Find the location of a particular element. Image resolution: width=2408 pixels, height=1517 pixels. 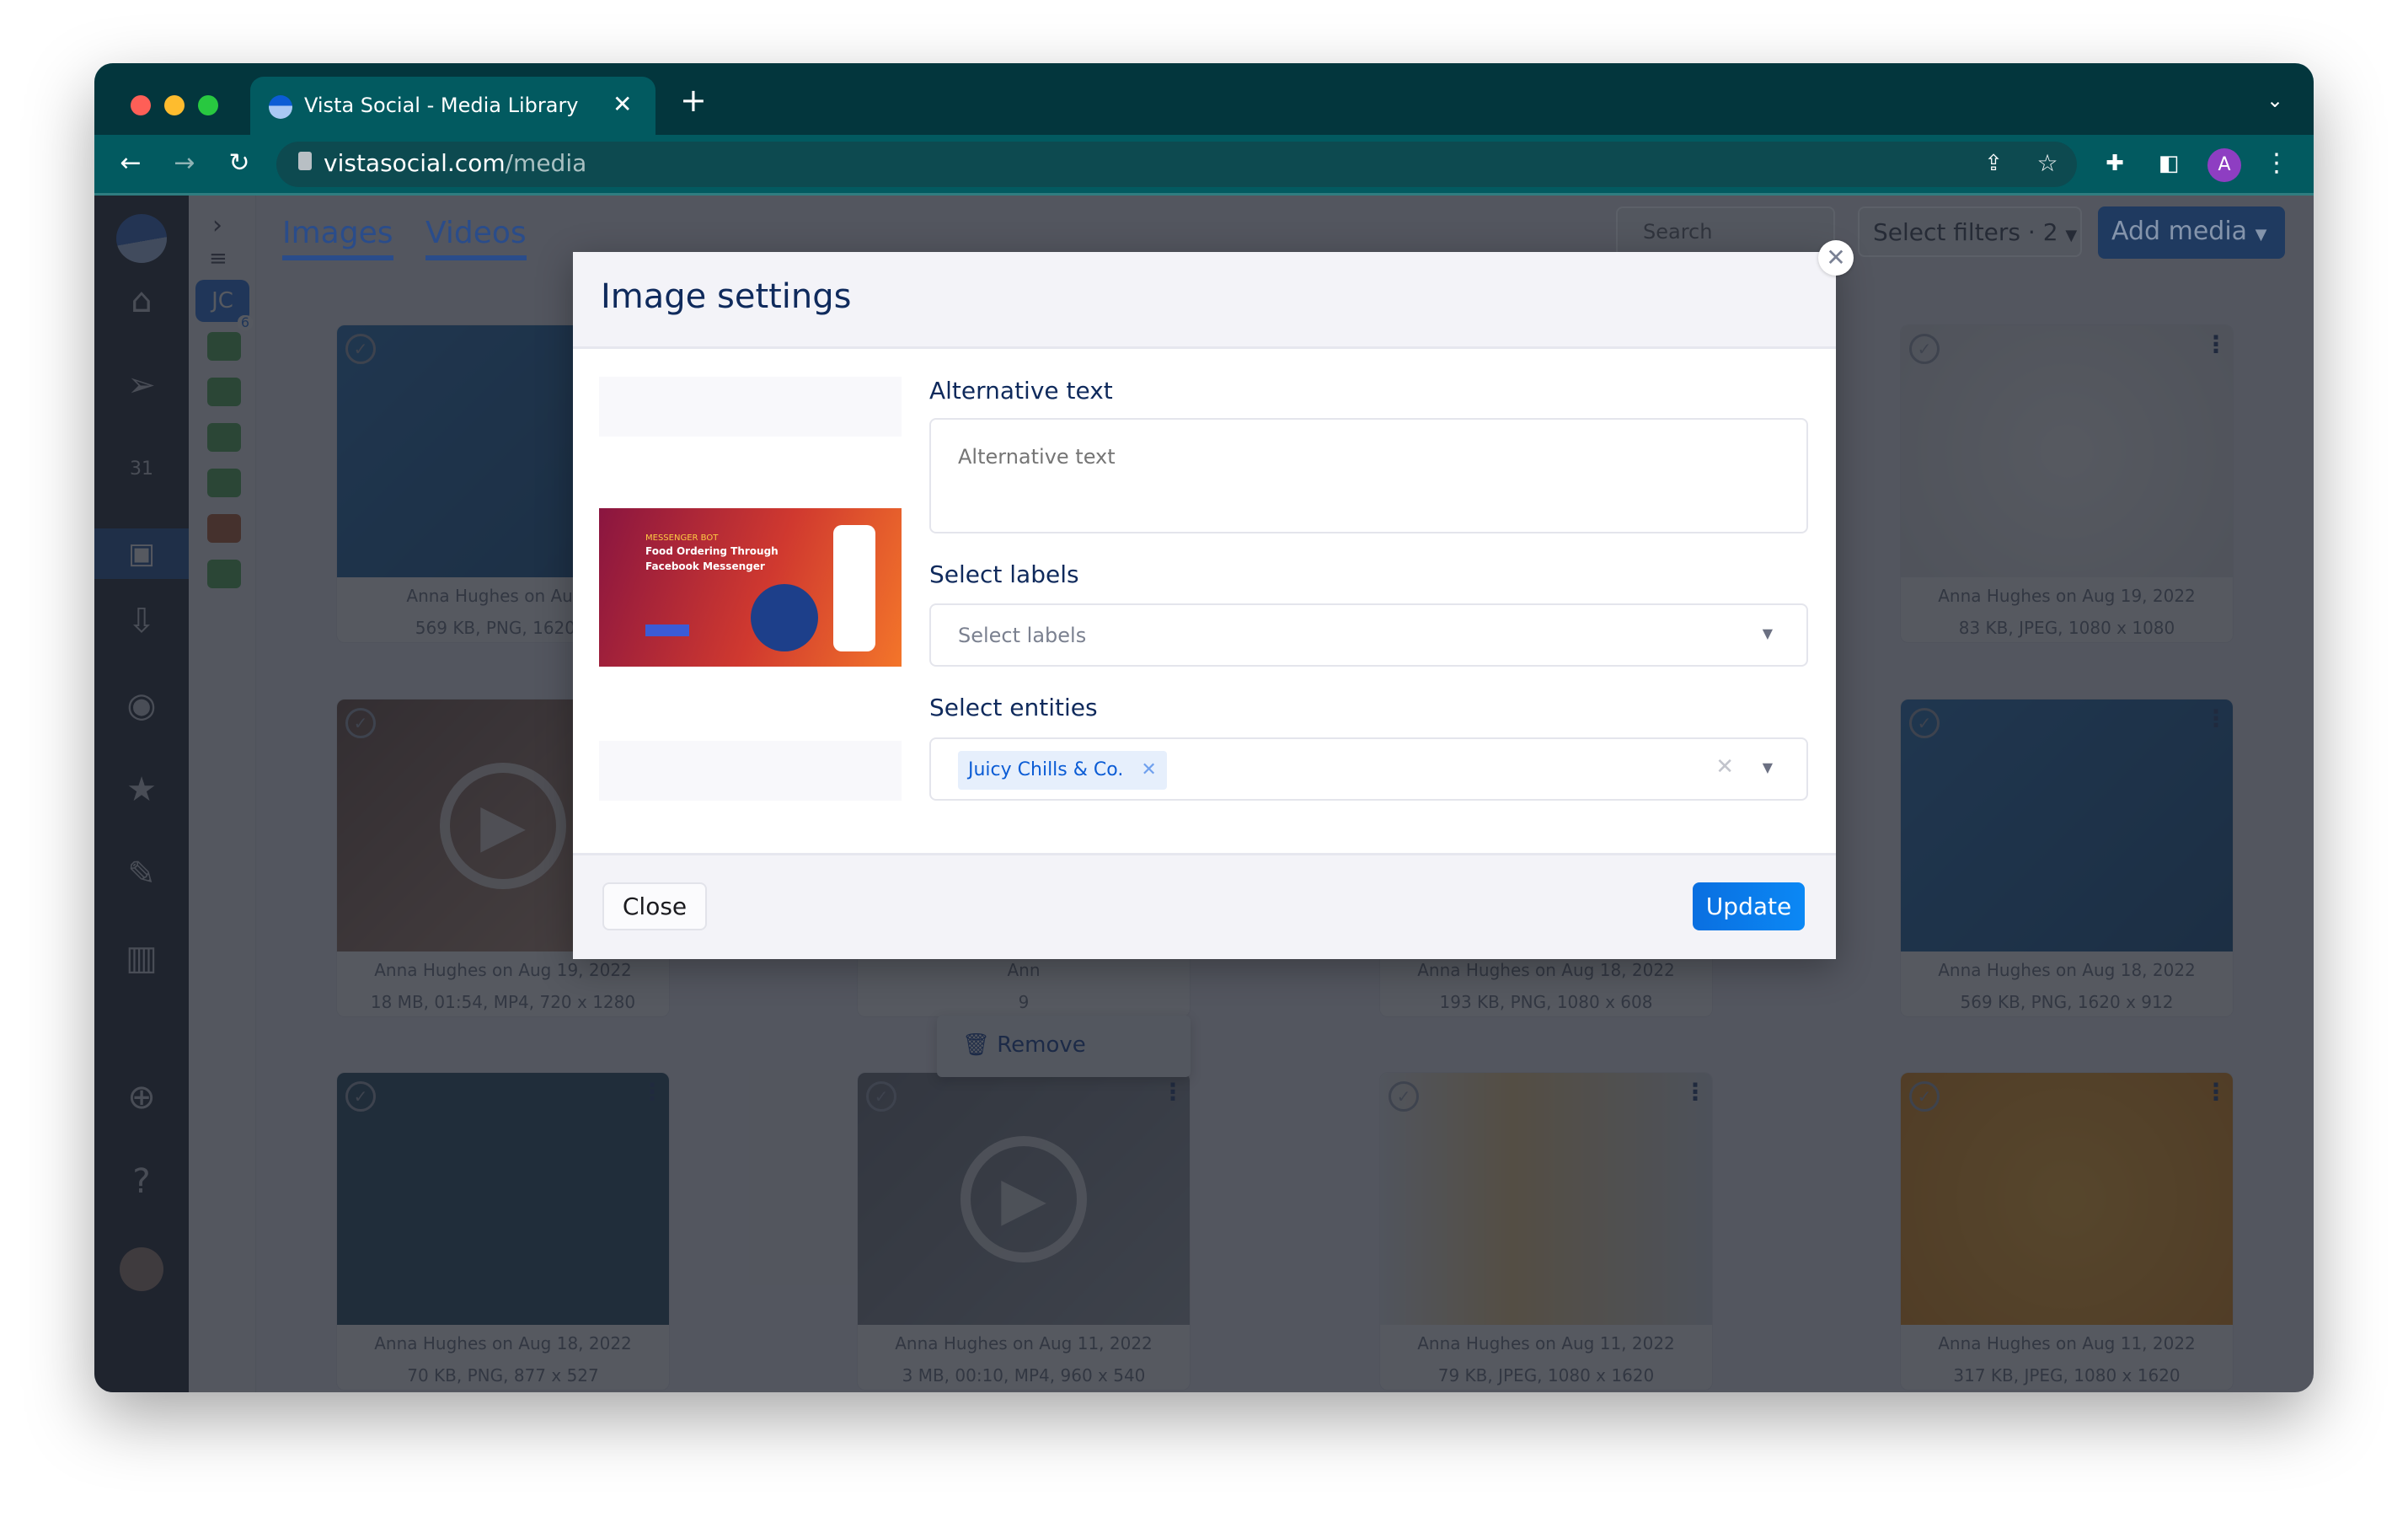

person-illustration is located at coordinates (784, 617).